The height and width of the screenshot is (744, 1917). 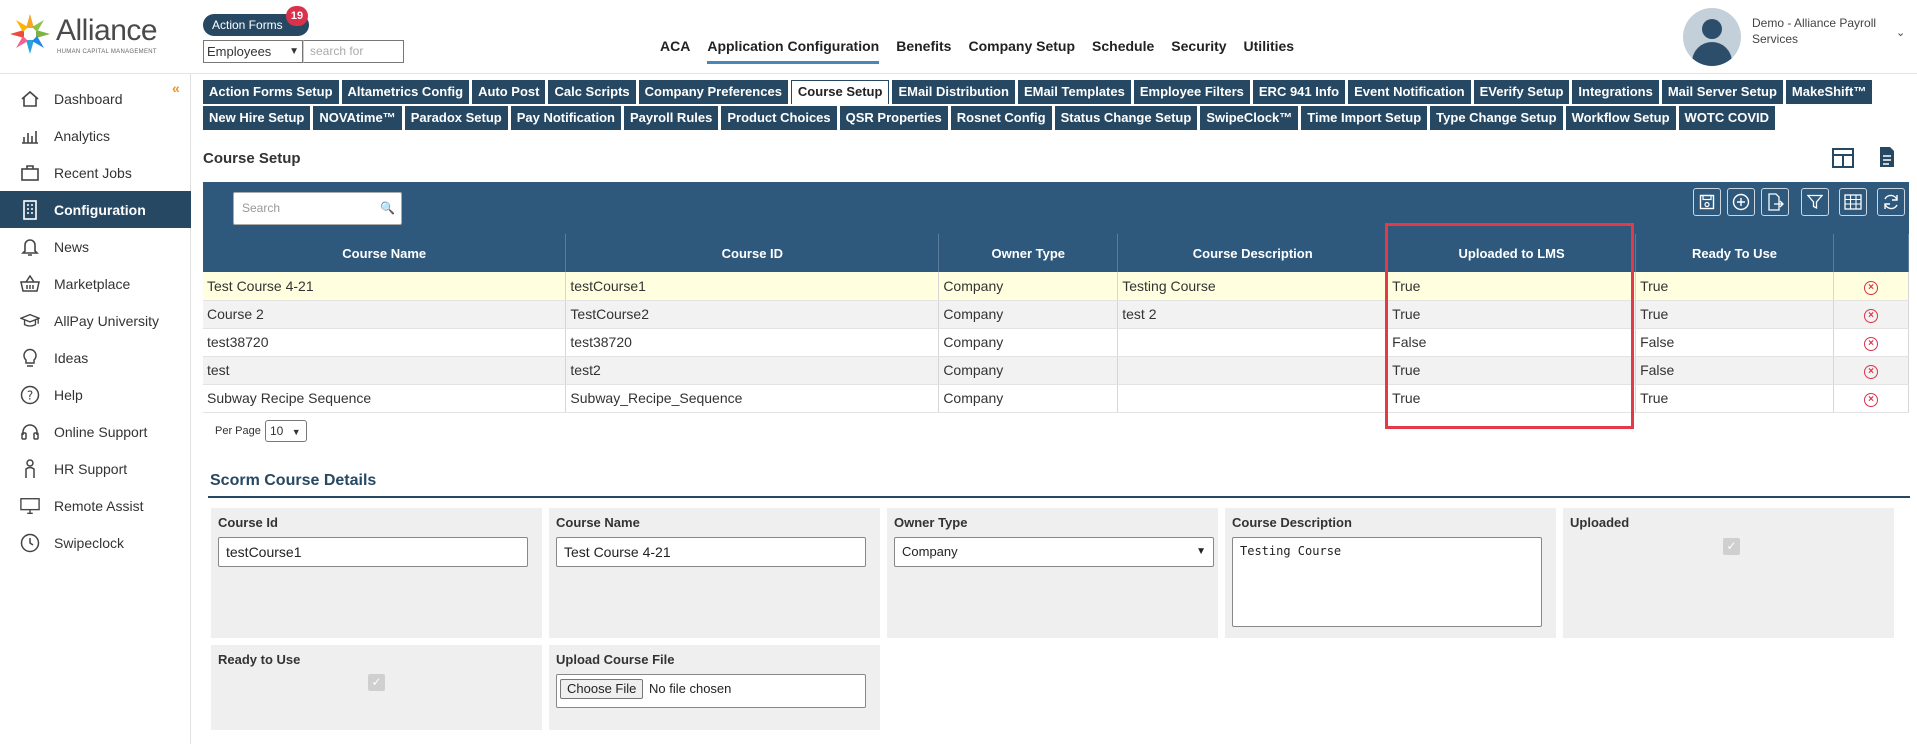 I want to click on cell-course-description: test 2, so click(x=1253, y=314).